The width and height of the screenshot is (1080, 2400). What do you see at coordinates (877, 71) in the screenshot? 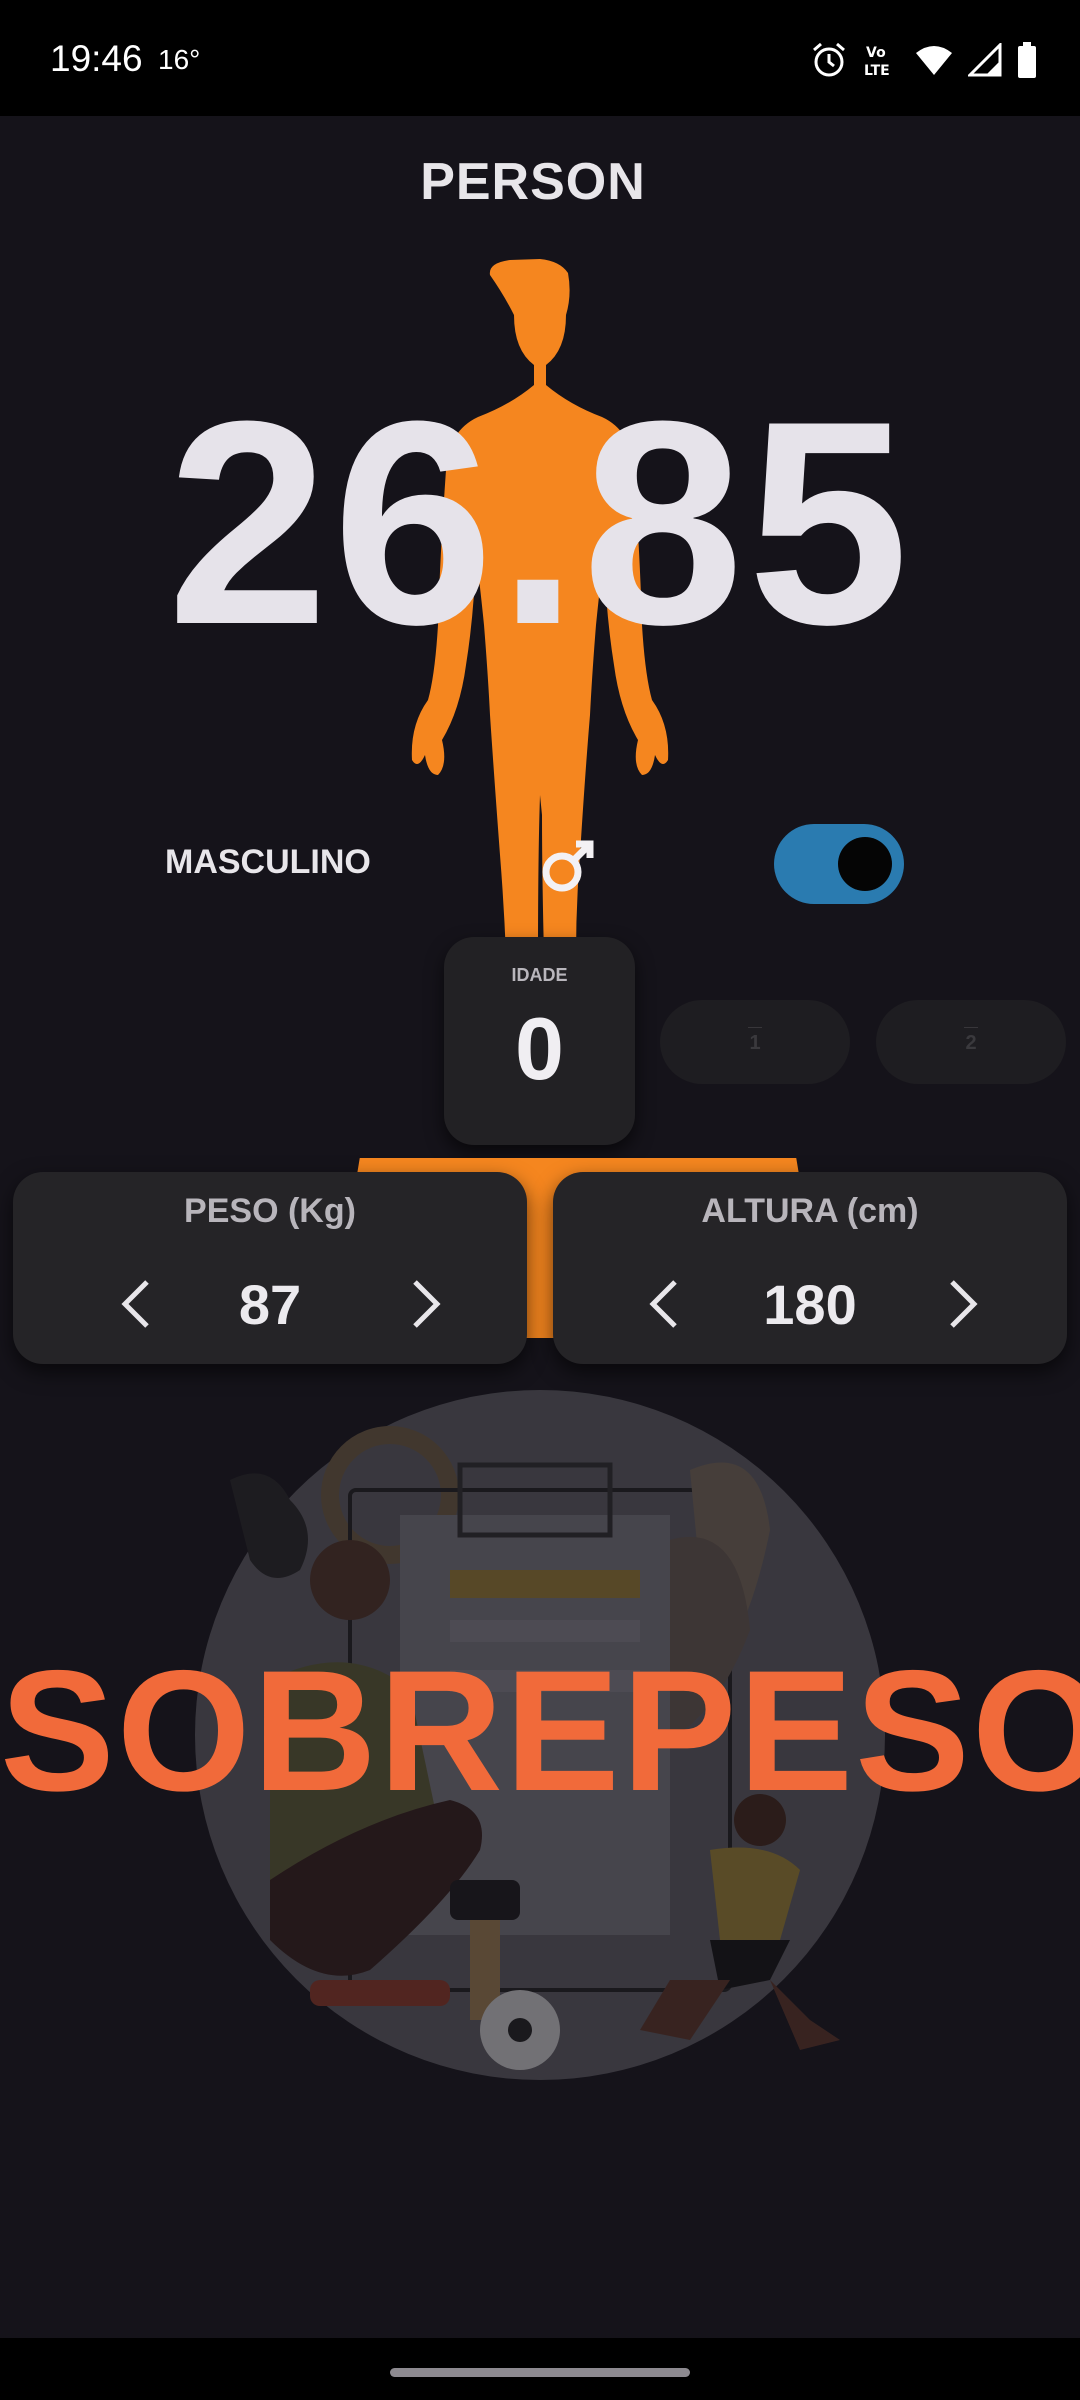
I see `svg-text: LTE` at bounding box center [877, 71].